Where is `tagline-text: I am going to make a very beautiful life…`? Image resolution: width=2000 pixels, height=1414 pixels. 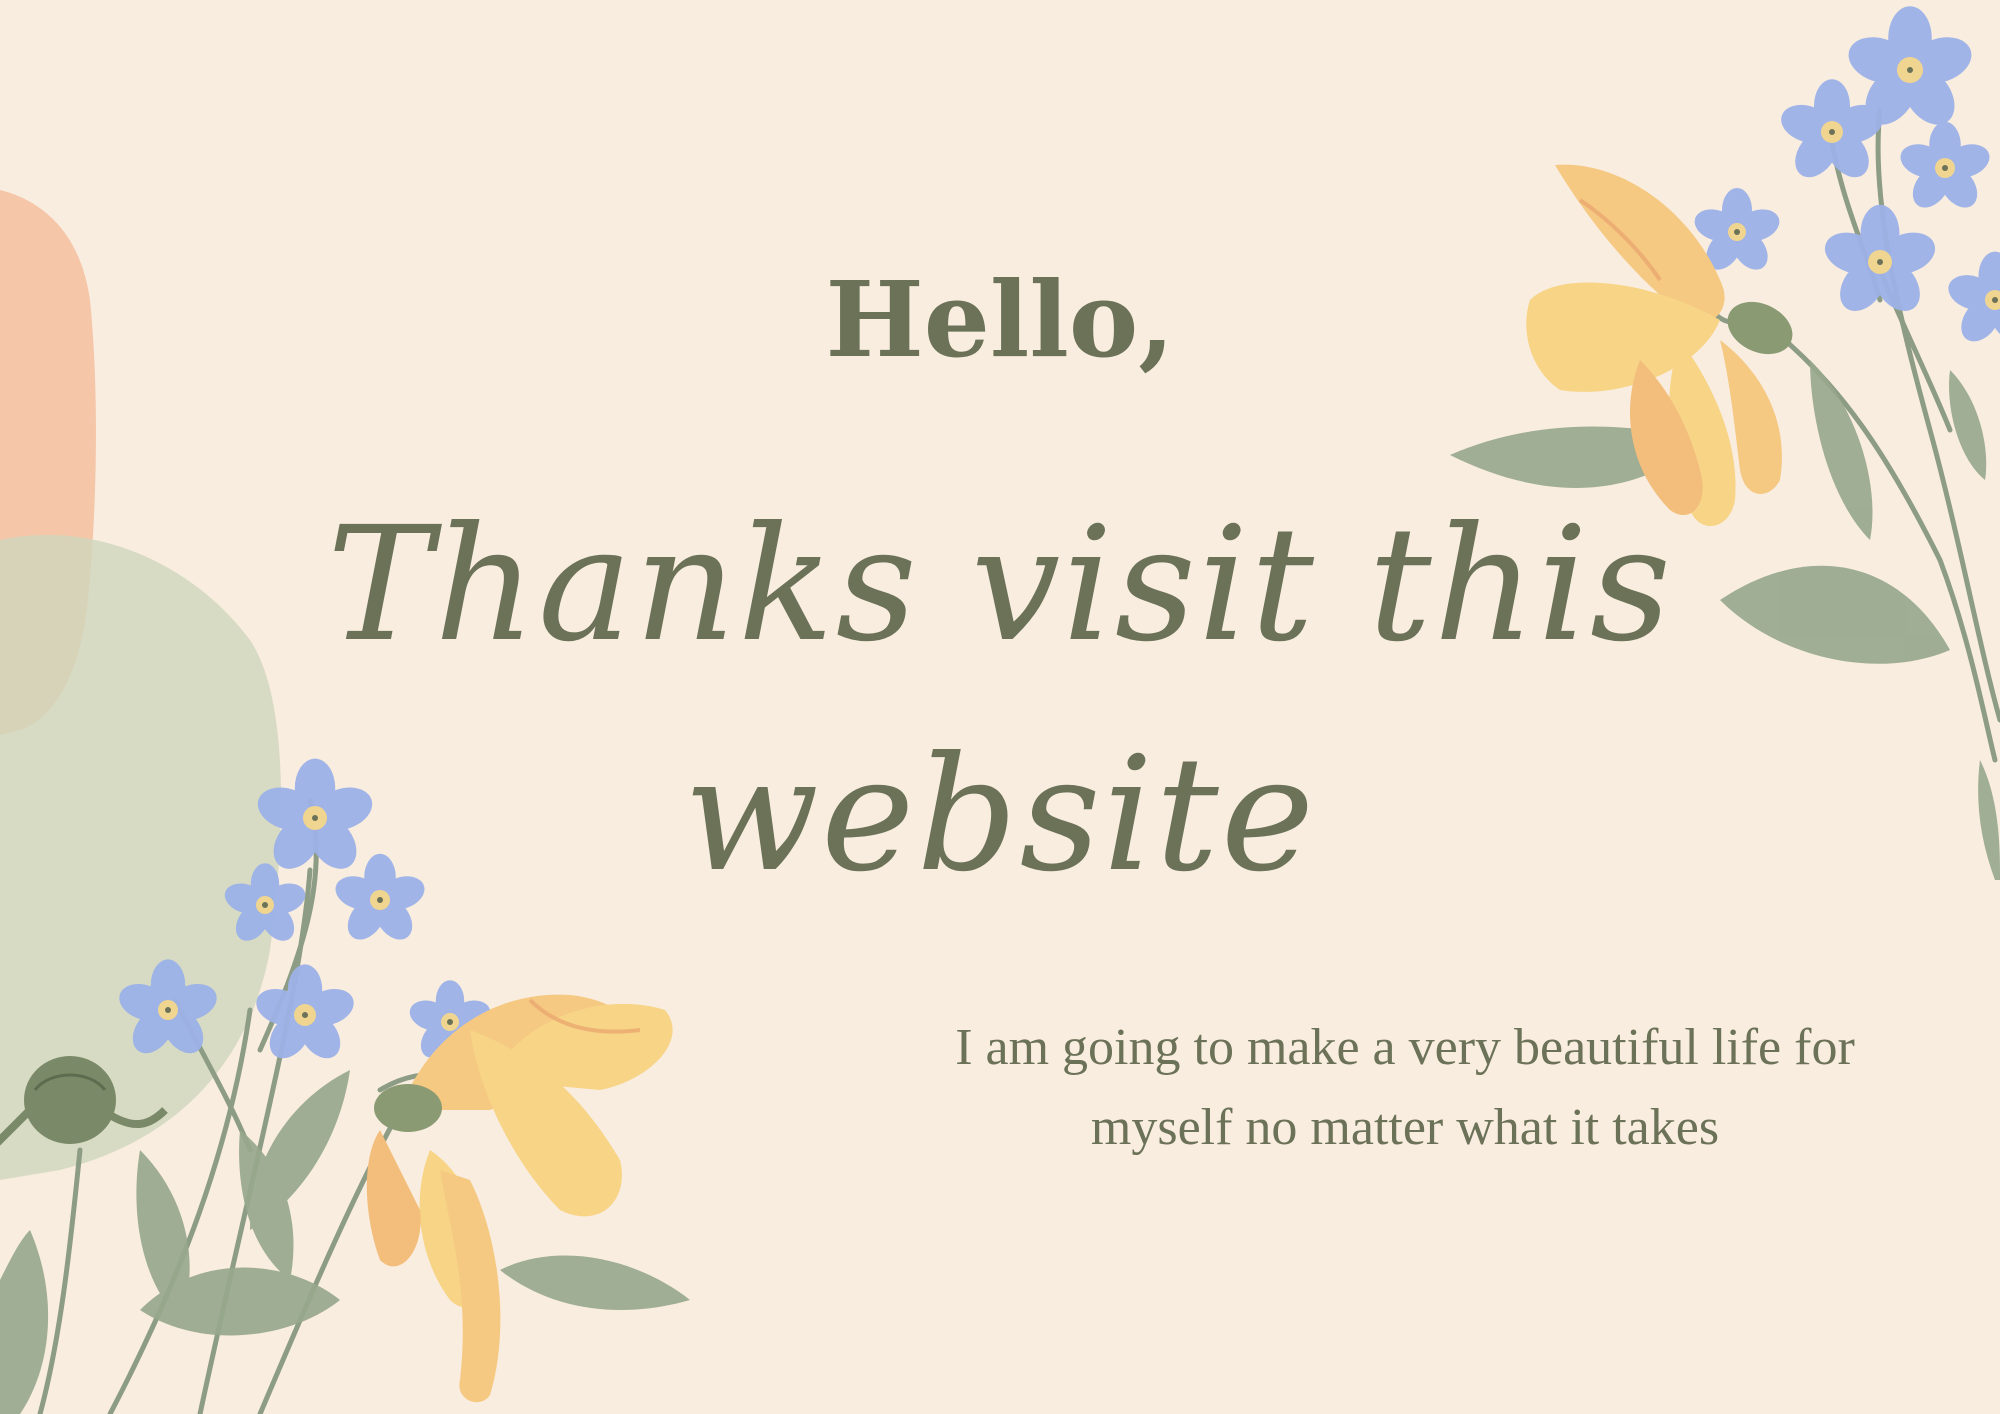
tagline-text: I am going to make a very beautiful life… is located at coordinates (1405, 1087).